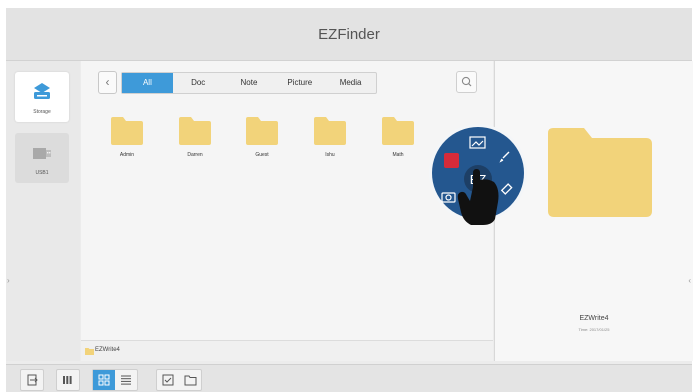  I want to click on exit-icon, so click(32, 380).